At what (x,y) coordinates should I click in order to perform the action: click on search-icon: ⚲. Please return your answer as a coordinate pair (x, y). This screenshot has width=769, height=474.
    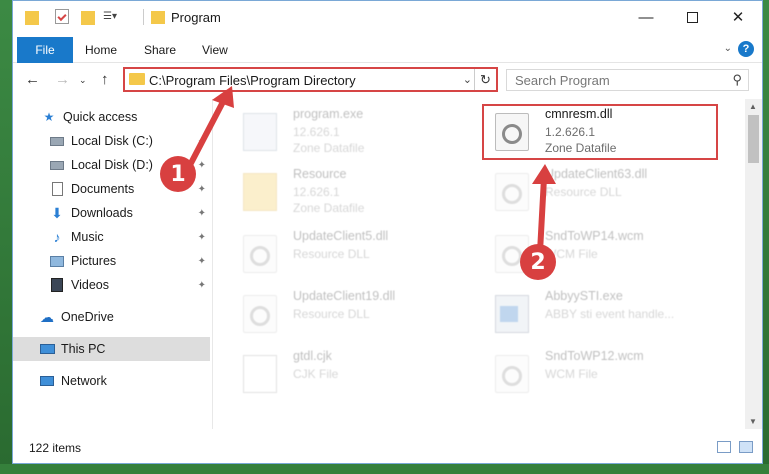
    Looking at the image, I should click on (737, 80).